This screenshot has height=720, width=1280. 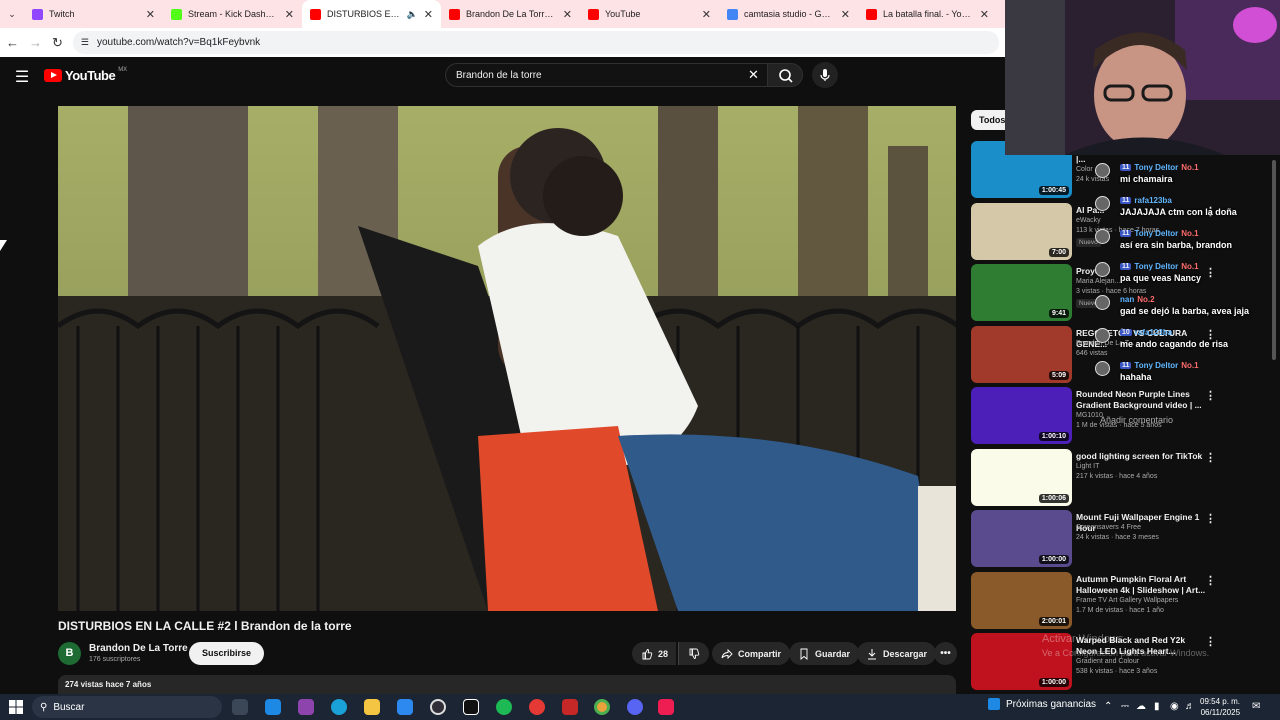 What do you see at coordinates (994, 704) in the screenshot?
I see `widget-icon` at bounding box center [994, 704].